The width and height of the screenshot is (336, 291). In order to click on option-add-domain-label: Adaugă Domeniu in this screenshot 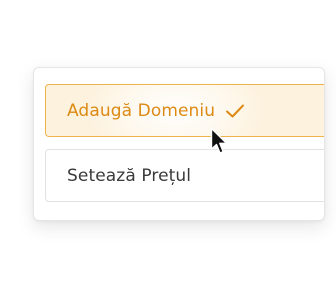, I will do `click(141, 110)`.